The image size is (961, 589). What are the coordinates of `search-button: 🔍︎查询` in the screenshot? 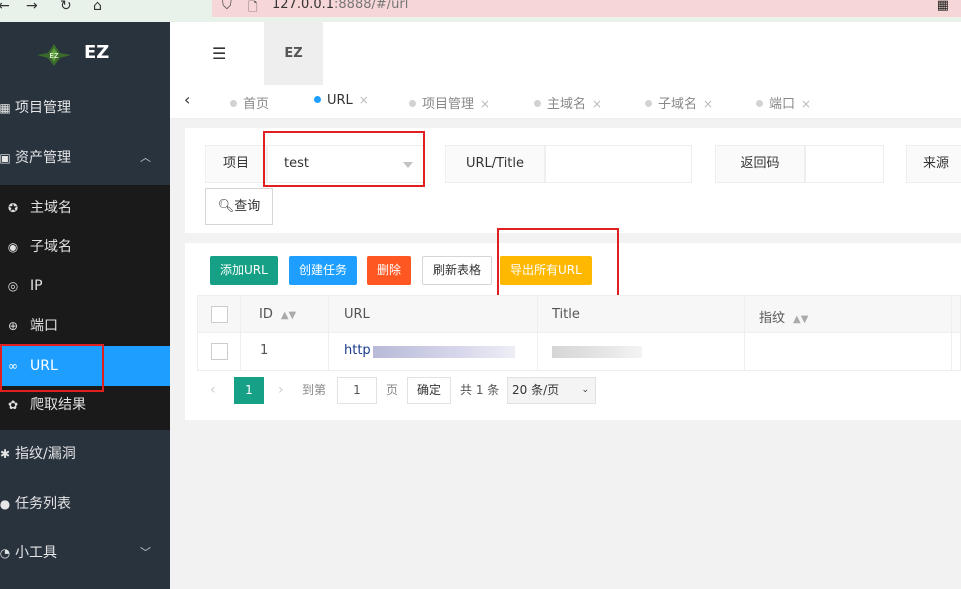 It's located at (239, 206).